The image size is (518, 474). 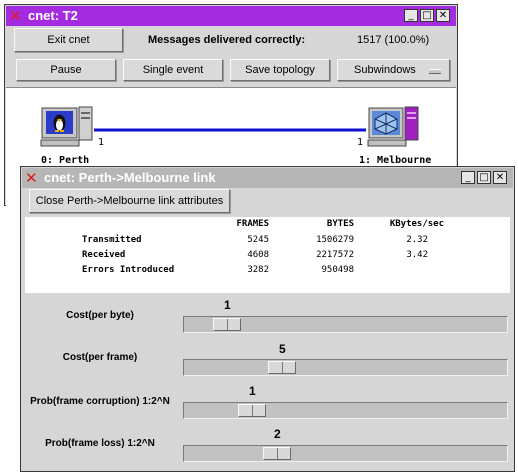 What do you see at coordinates (335, 240) in the screenshot?
I see `transmitted-bytes: 1506279` at bounding box center [335, 240].